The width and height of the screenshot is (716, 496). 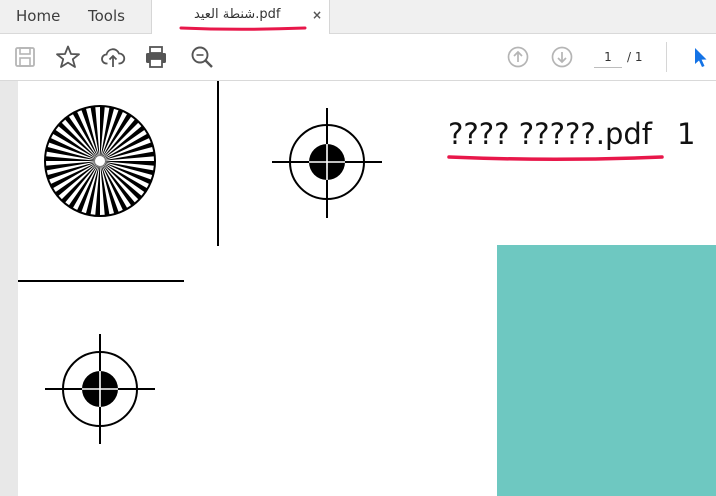 I want to click on registration-mark-top, so click(x=327, y=163).